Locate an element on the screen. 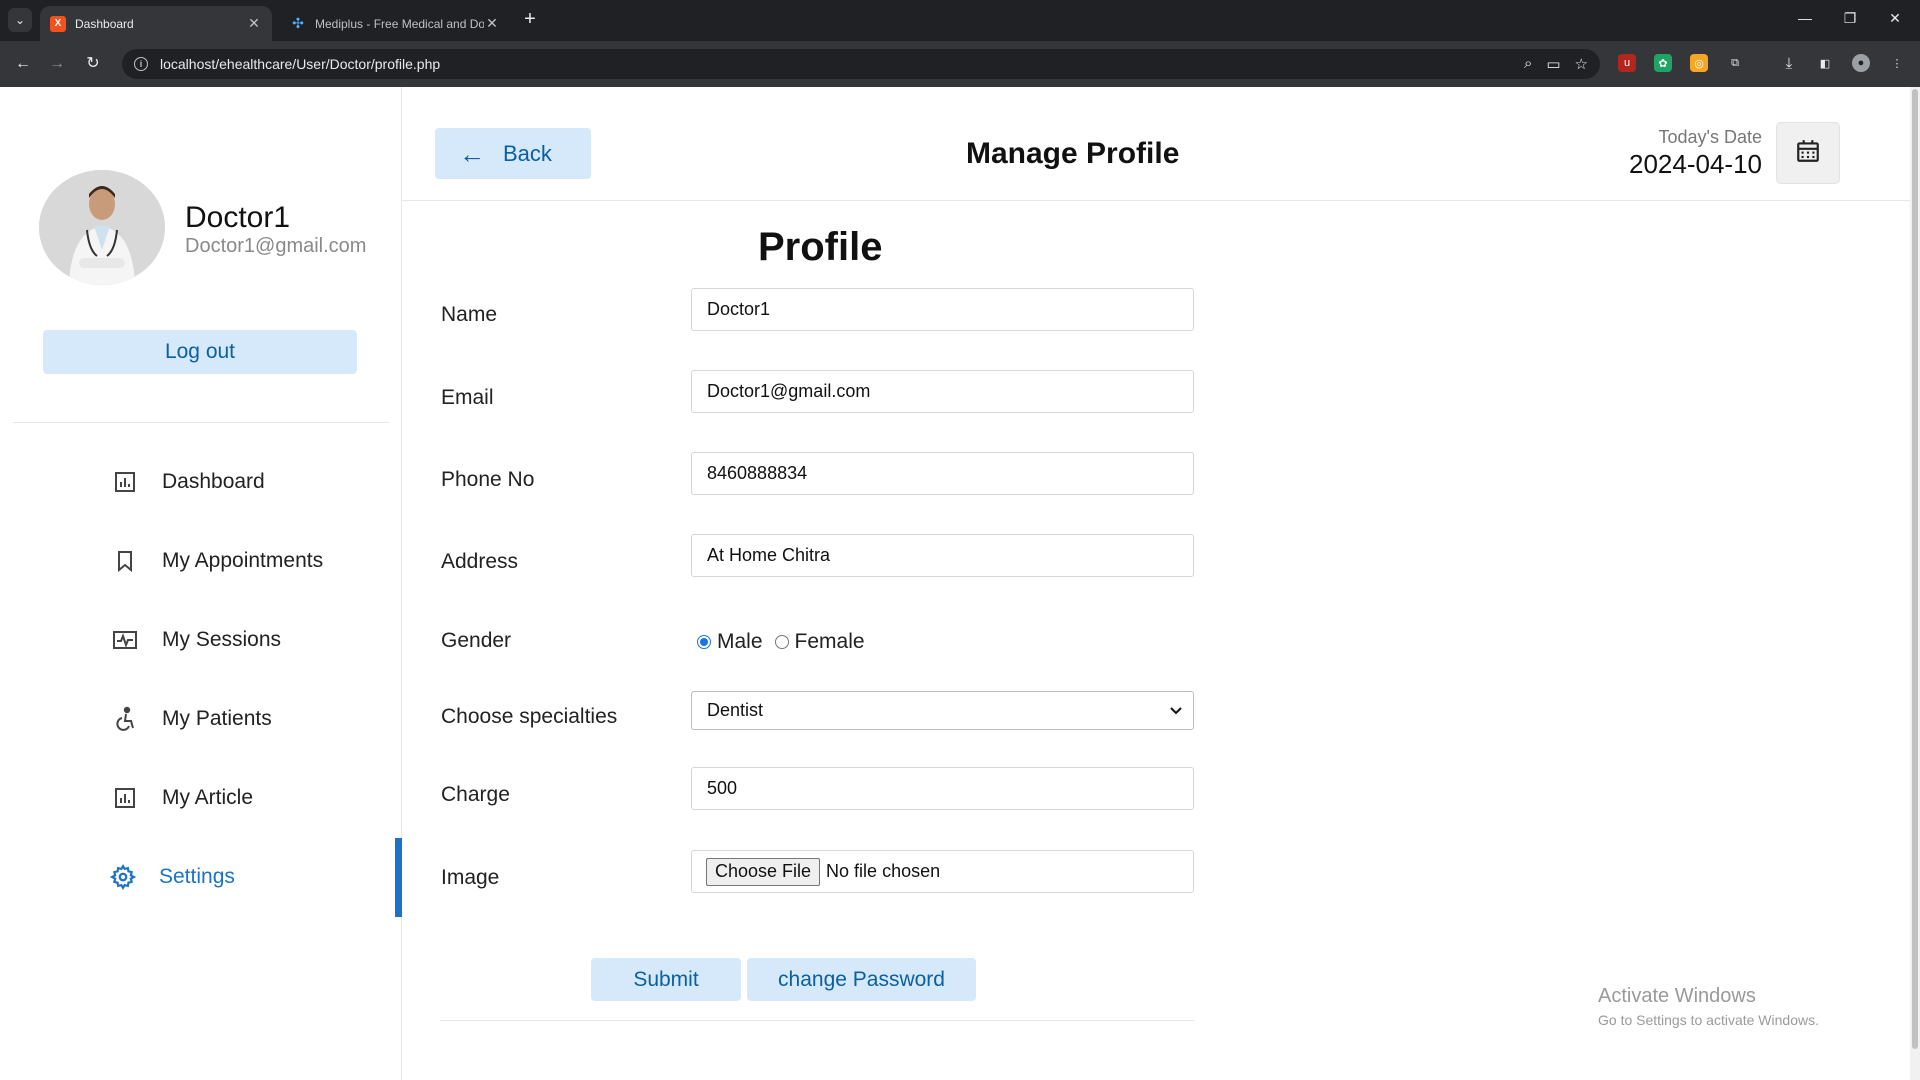 The image size is (1920, 1080). choose-file-button: Choose File is located at coordinates (763, 871).